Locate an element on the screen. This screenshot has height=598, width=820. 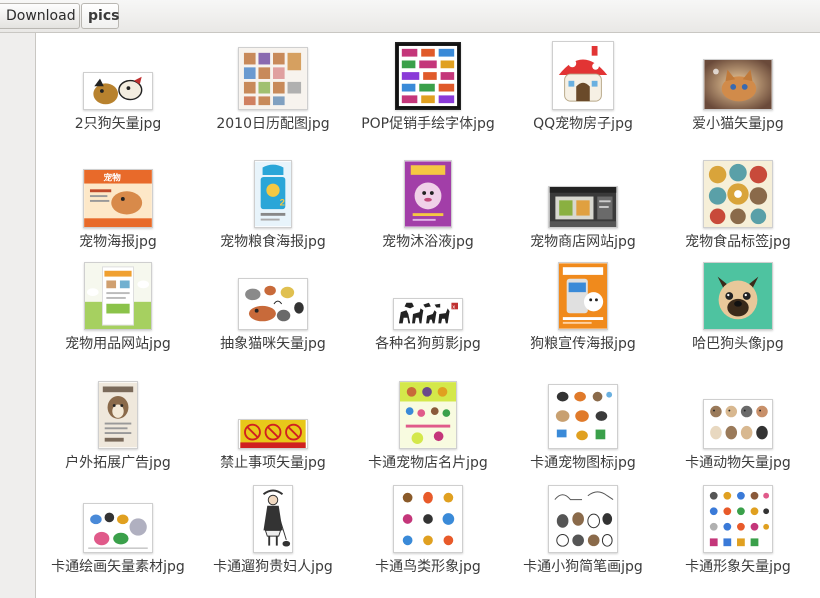
pet-poster-thumbnail: 宠物 is located at coordinates (118, 198).